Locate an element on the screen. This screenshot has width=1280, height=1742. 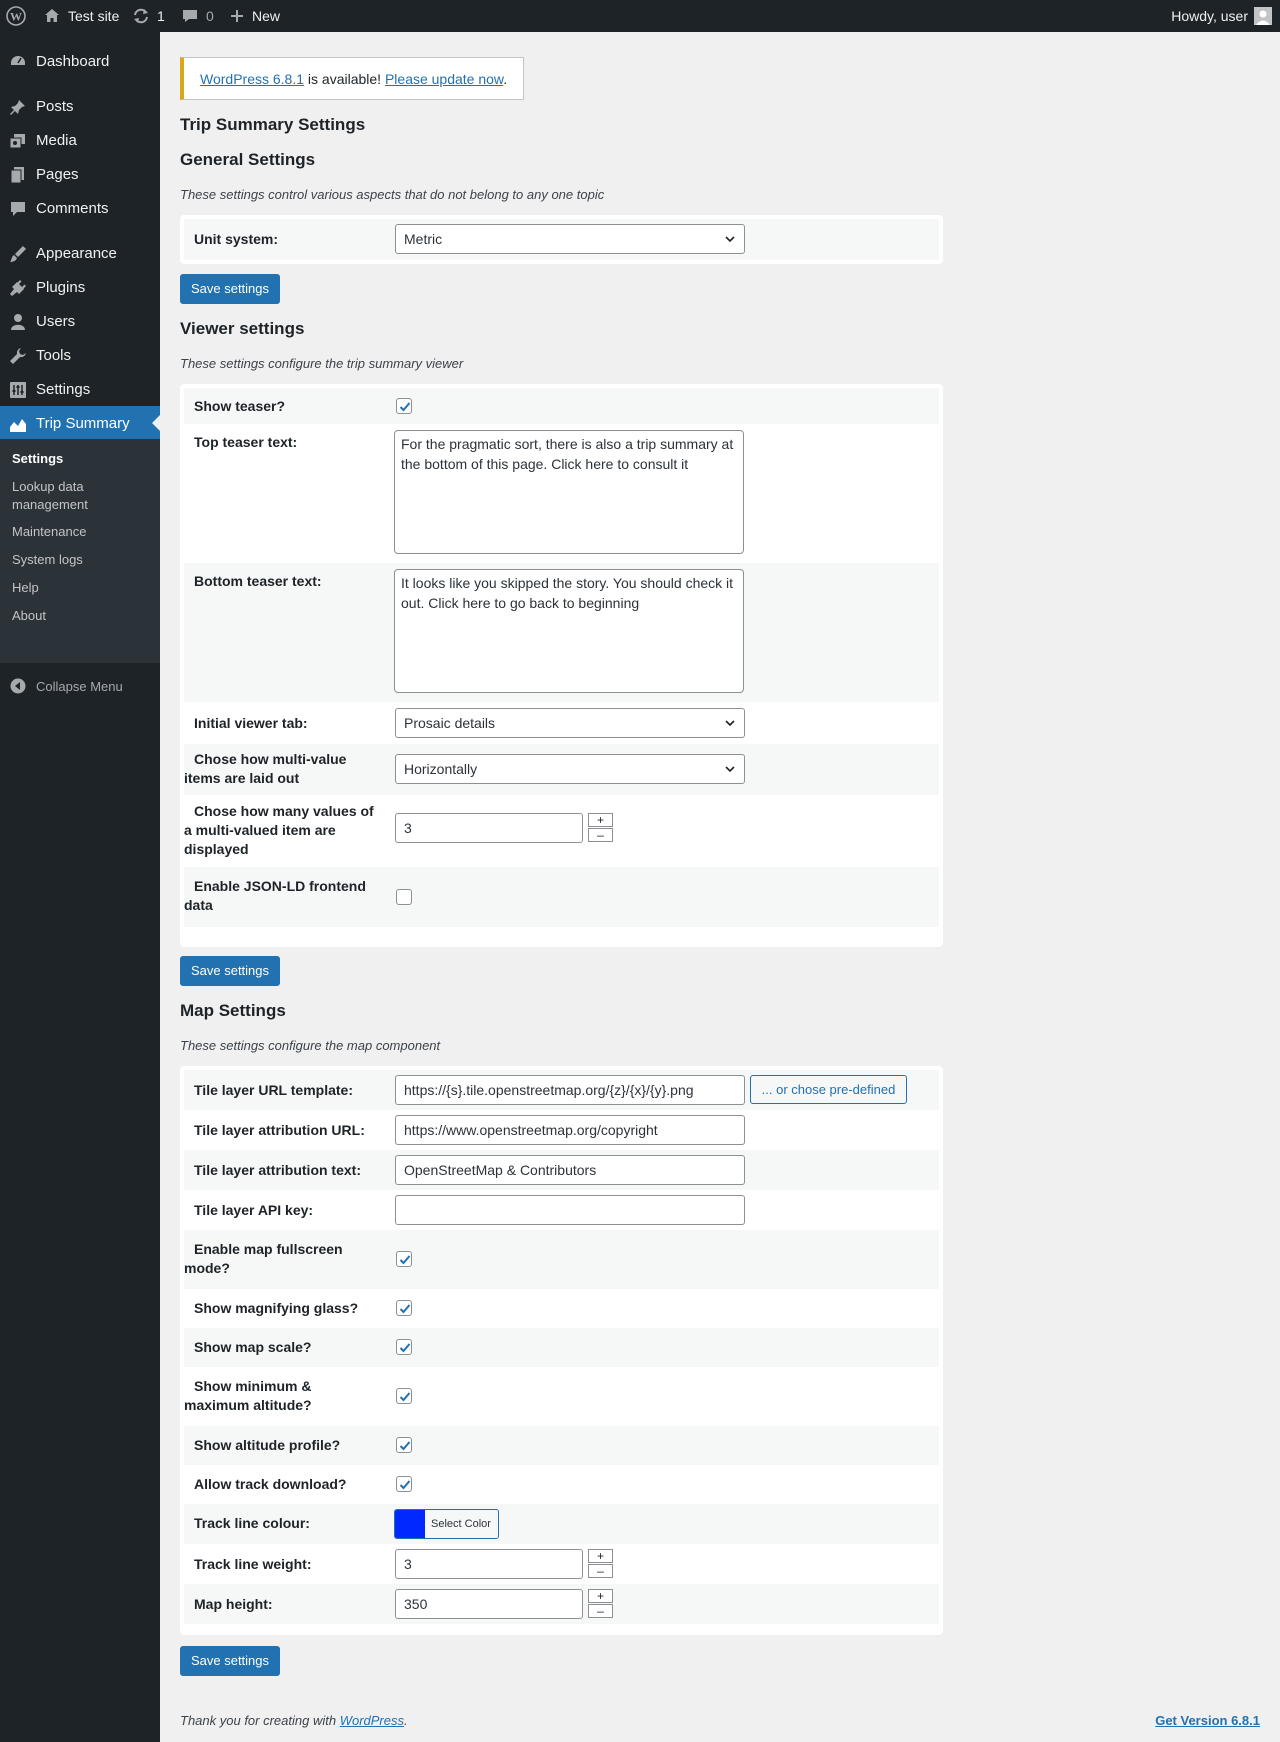
initial-tab-select: Prosaic details is located at coordinates (570, 723).